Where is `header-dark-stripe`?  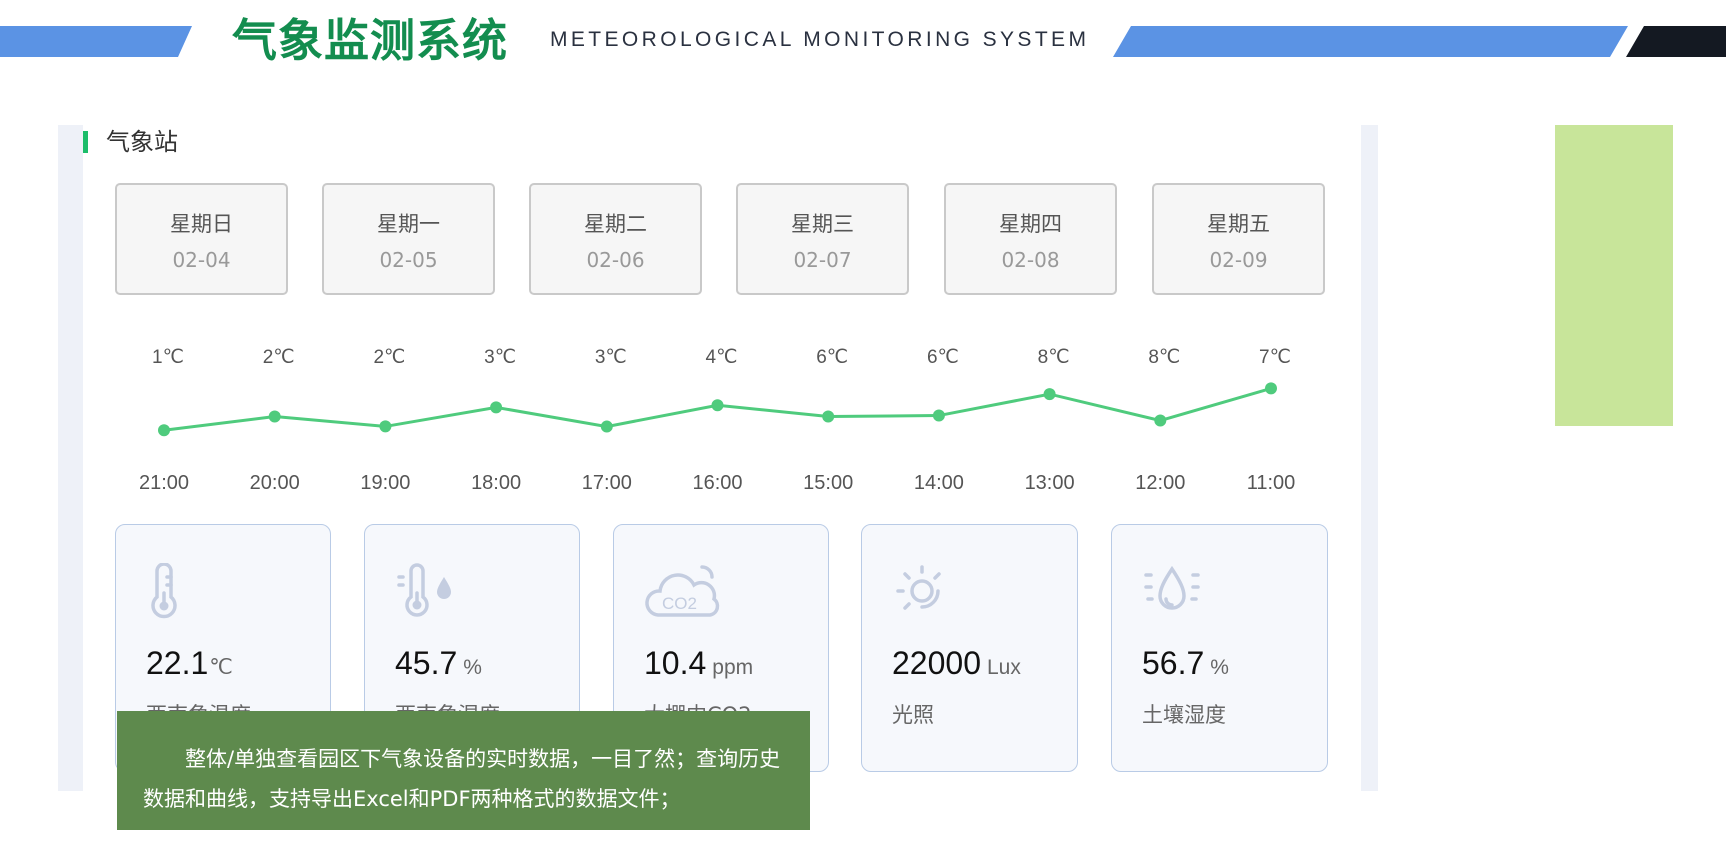 header-dark-stripe is located at coordinates (1676, 41).